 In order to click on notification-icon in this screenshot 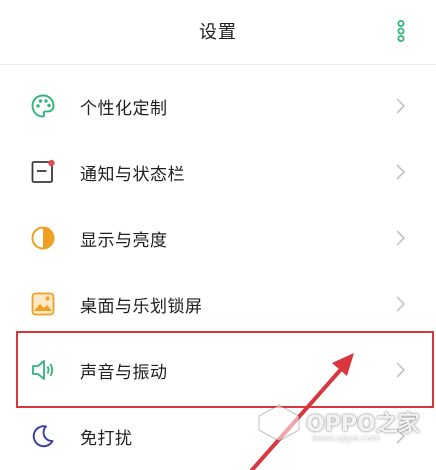, I will do `click(43, 171)`.